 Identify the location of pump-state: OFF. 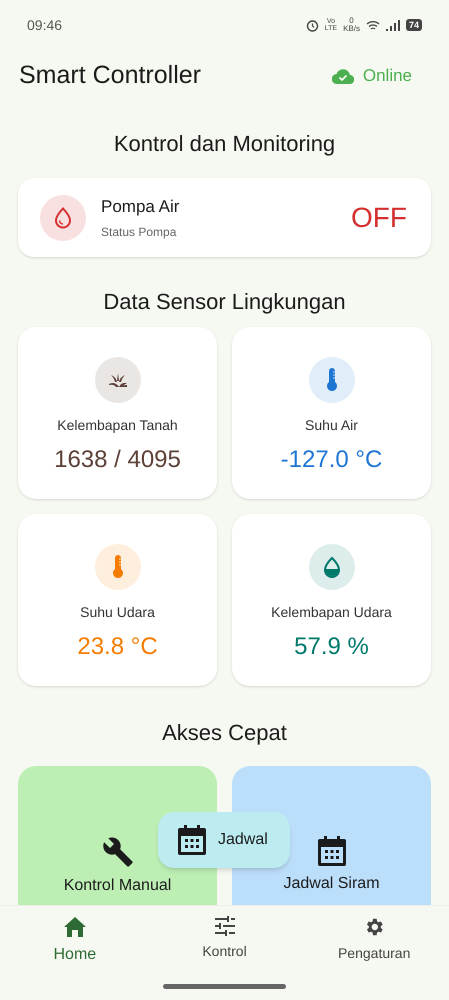
(379, 217).